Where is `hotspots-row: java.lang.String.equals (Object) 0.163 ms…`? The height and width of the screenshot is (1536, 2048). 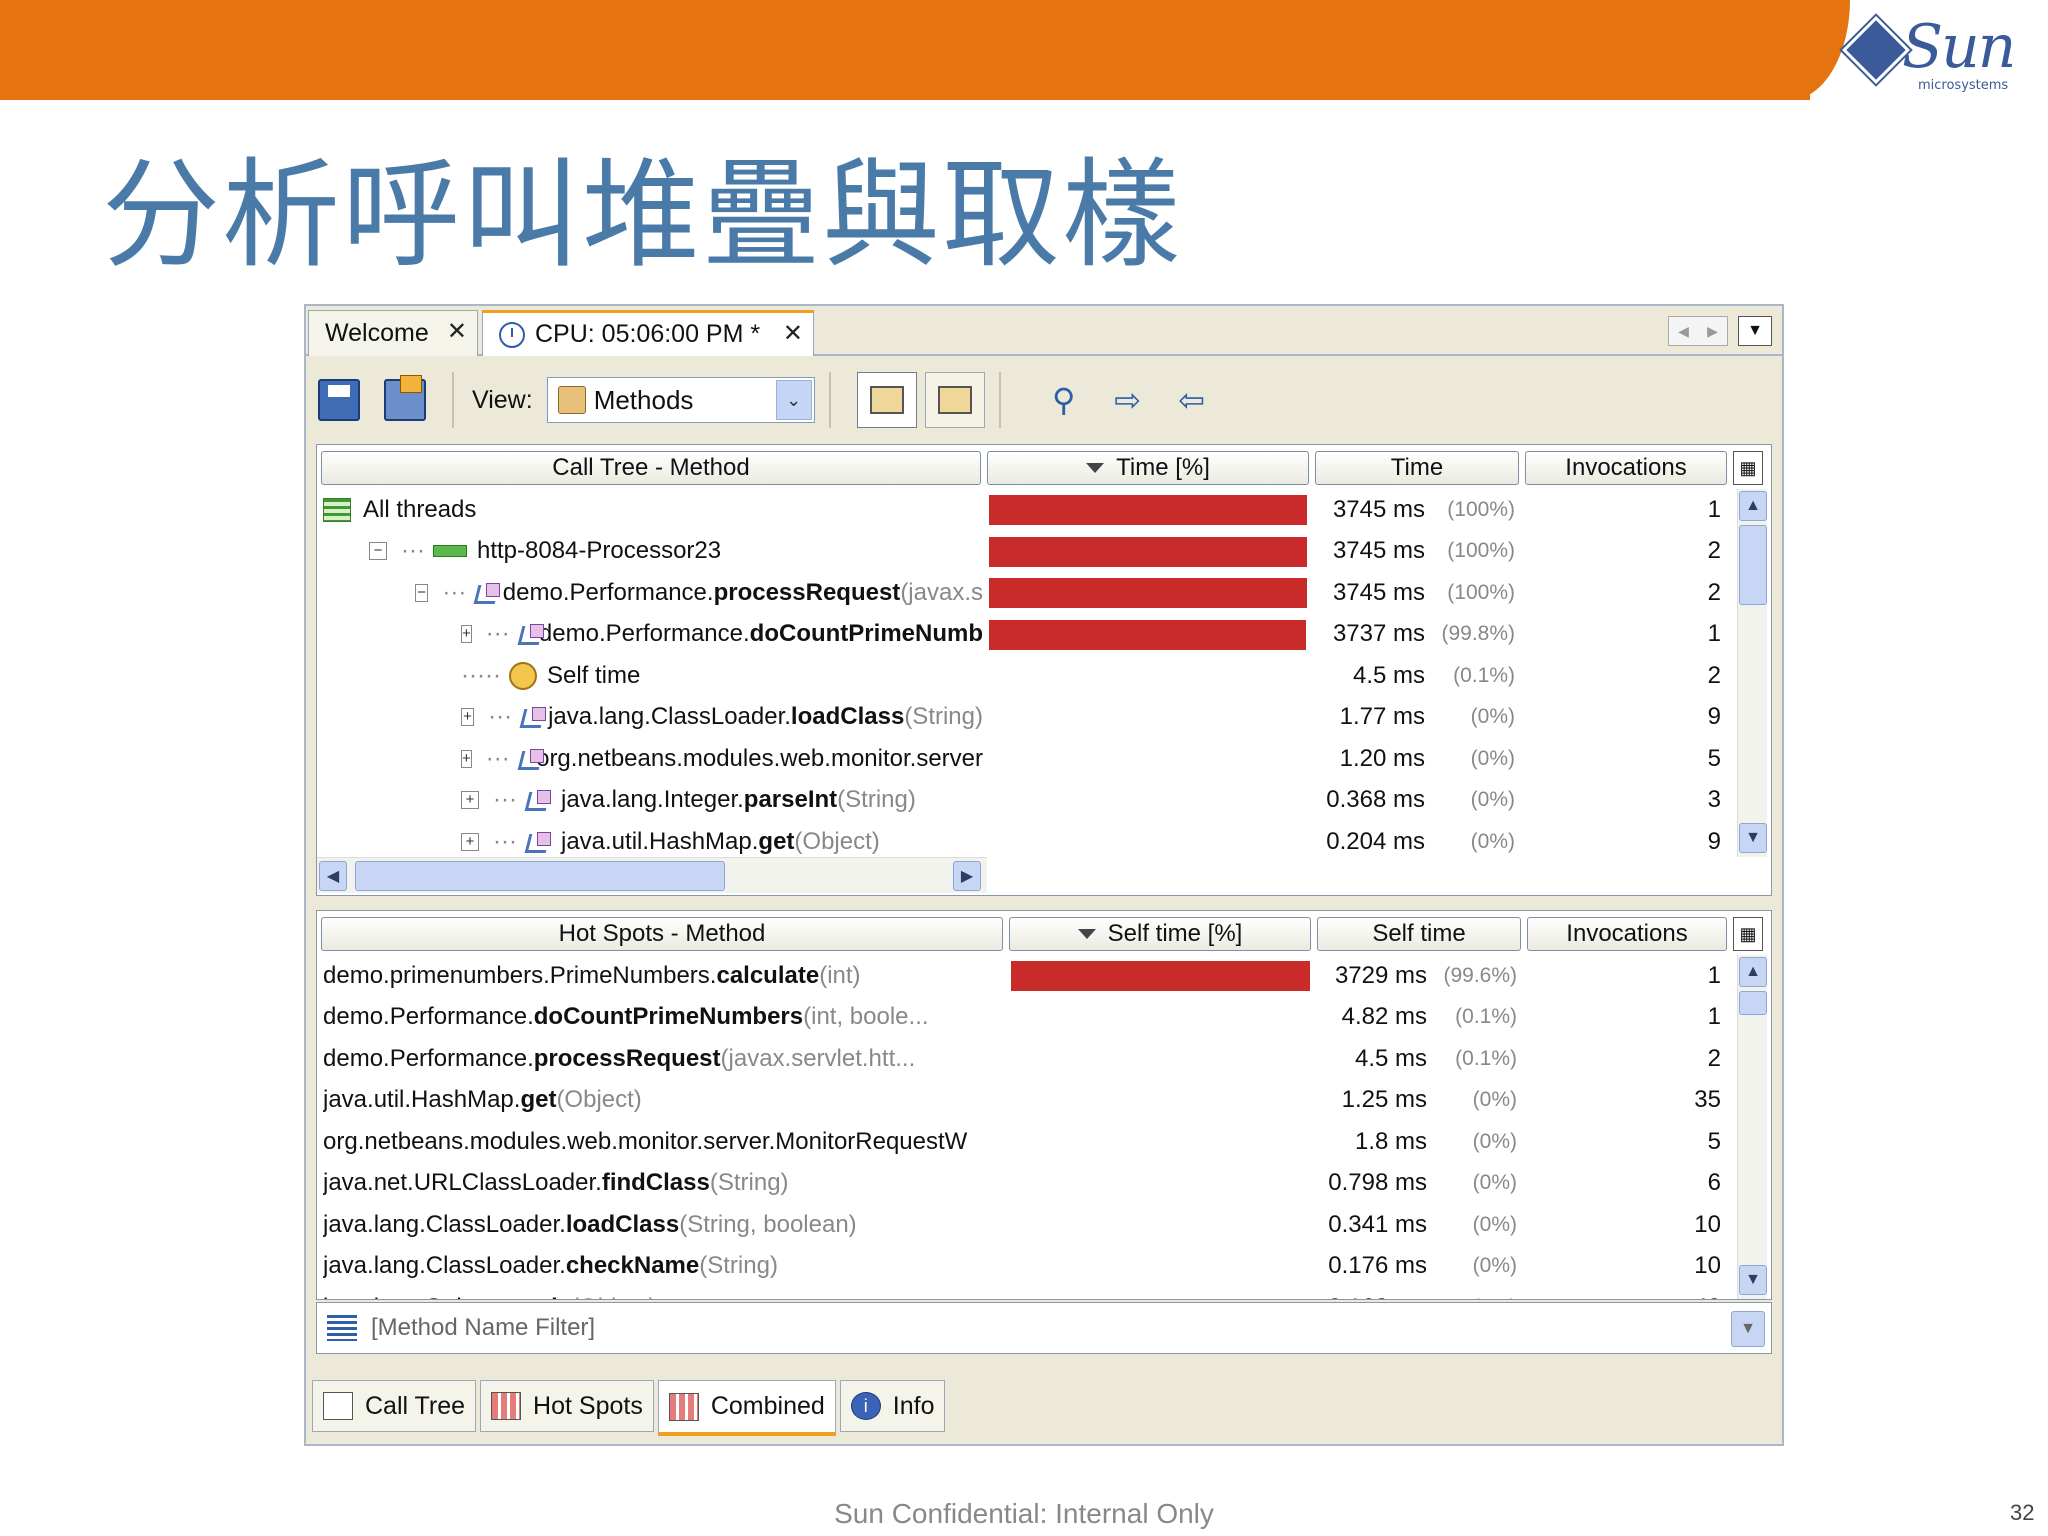
hotspots-row: java.lang.String.equals (Object) 0.163 ms… is located at coordinates (1027, 1293).